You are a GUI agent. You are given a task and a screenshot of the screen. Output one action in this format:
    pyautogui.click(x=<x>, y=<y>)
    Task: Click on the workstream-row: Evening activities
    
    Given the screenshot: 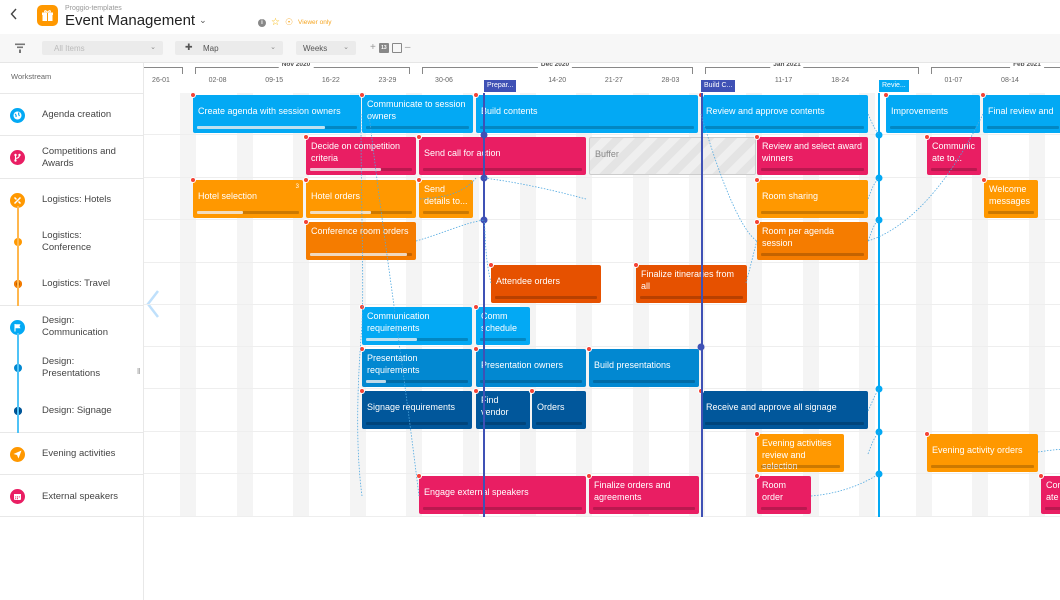 What is the action you would take?
    pyautogui.click(x=72, y=453)
    